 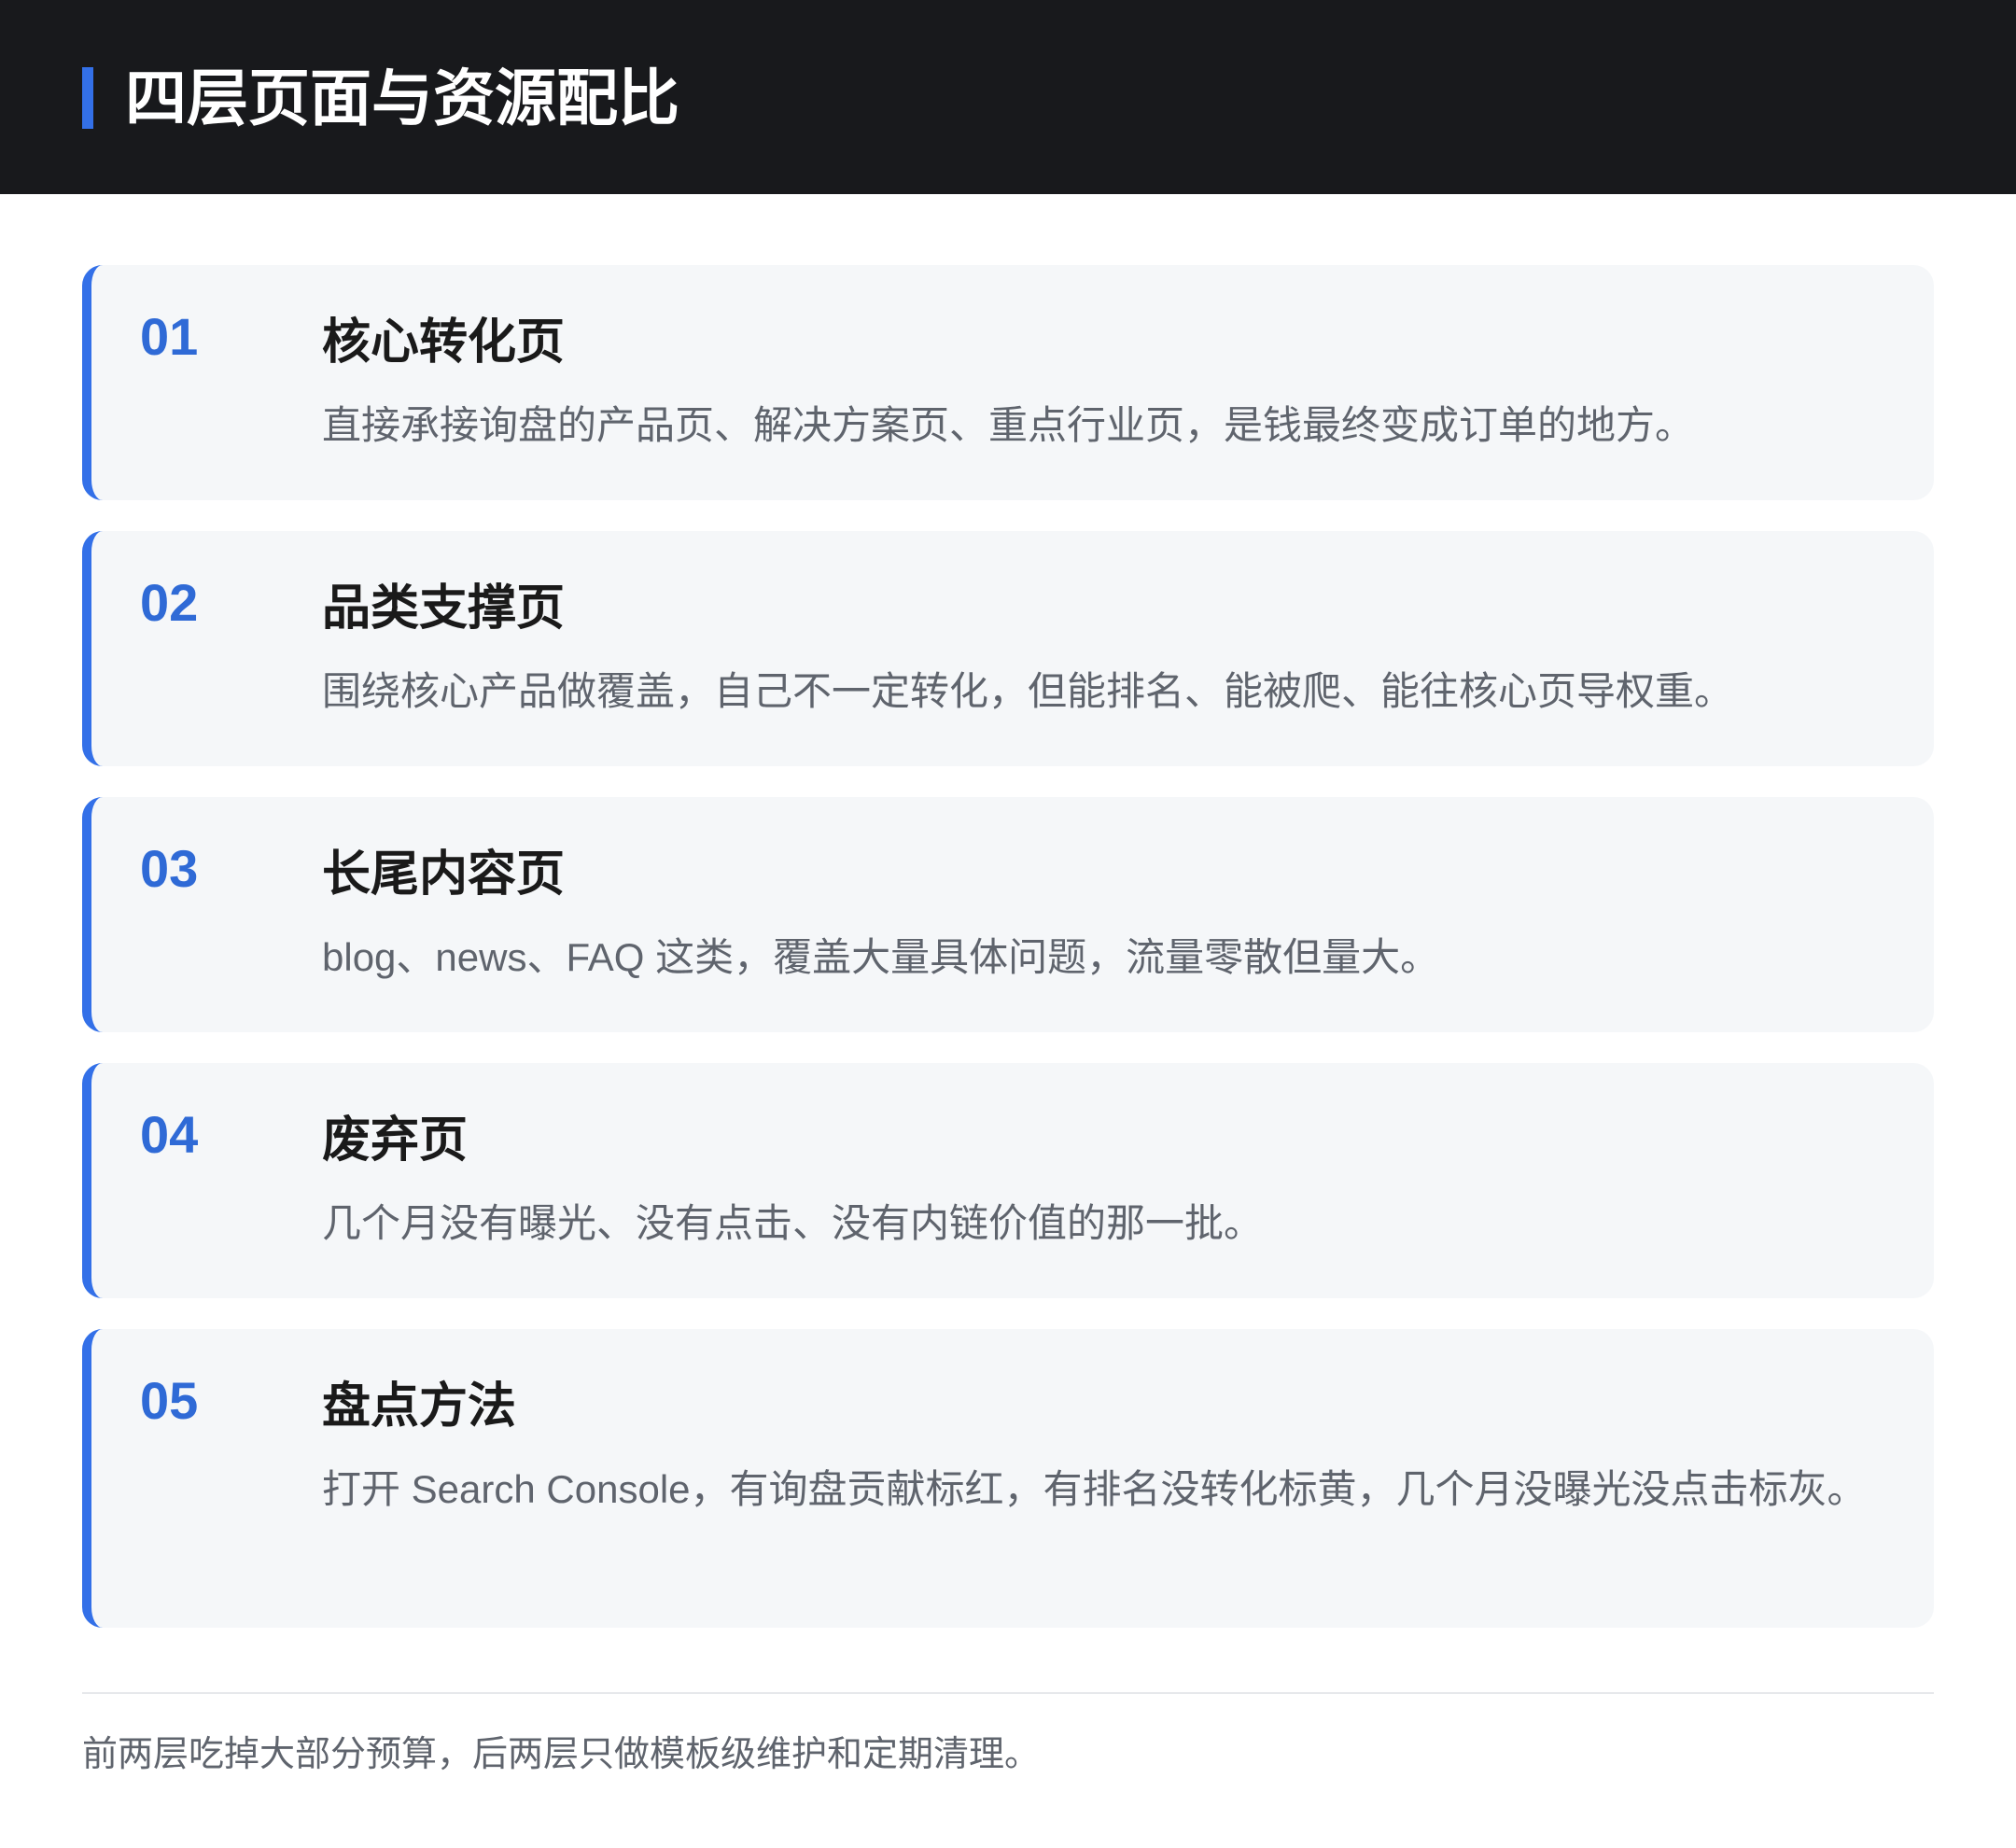 What do you see at coordinates (1028, 691) in the screenshot?
I see `card-description: 围绕核心产品做覆盖，自己不一定转化，但能排名、能被爬、能往核心页导权重。` at bounding box center [1028, 691].